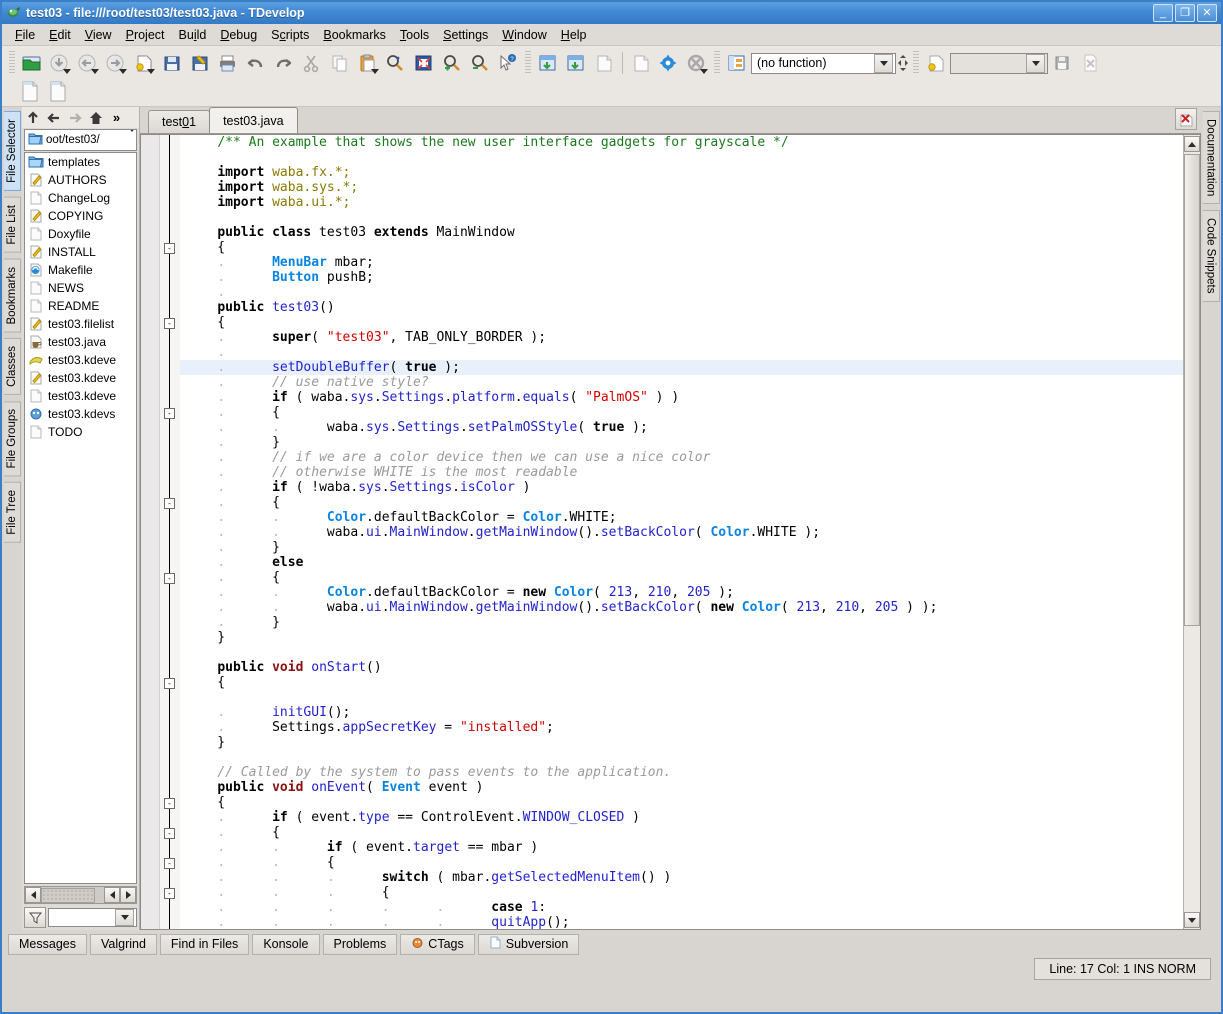 The image size is (1223, 1014). I want to click on maximize-button: ❐, so click(1185, 13).